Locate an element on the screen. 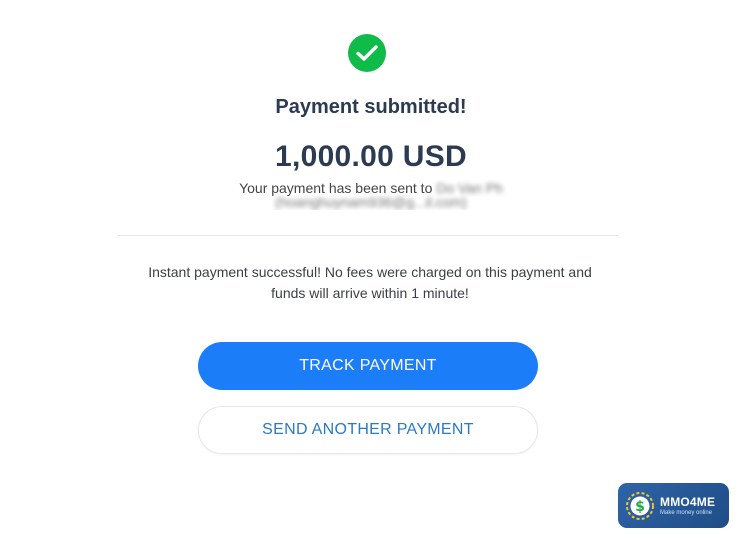  watermark-tagline: Make money online is located at coordinates (686, 512).